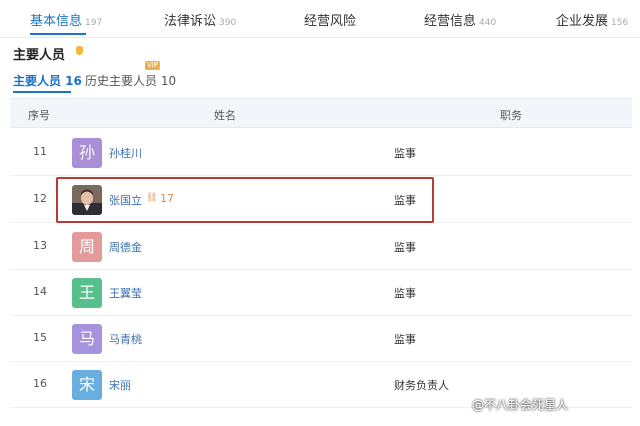 This screenshot has width=640, height=426. Describe the element at coordinates (421, 385) in the screenshot. I see `position-text: 财务负责人` at that location.